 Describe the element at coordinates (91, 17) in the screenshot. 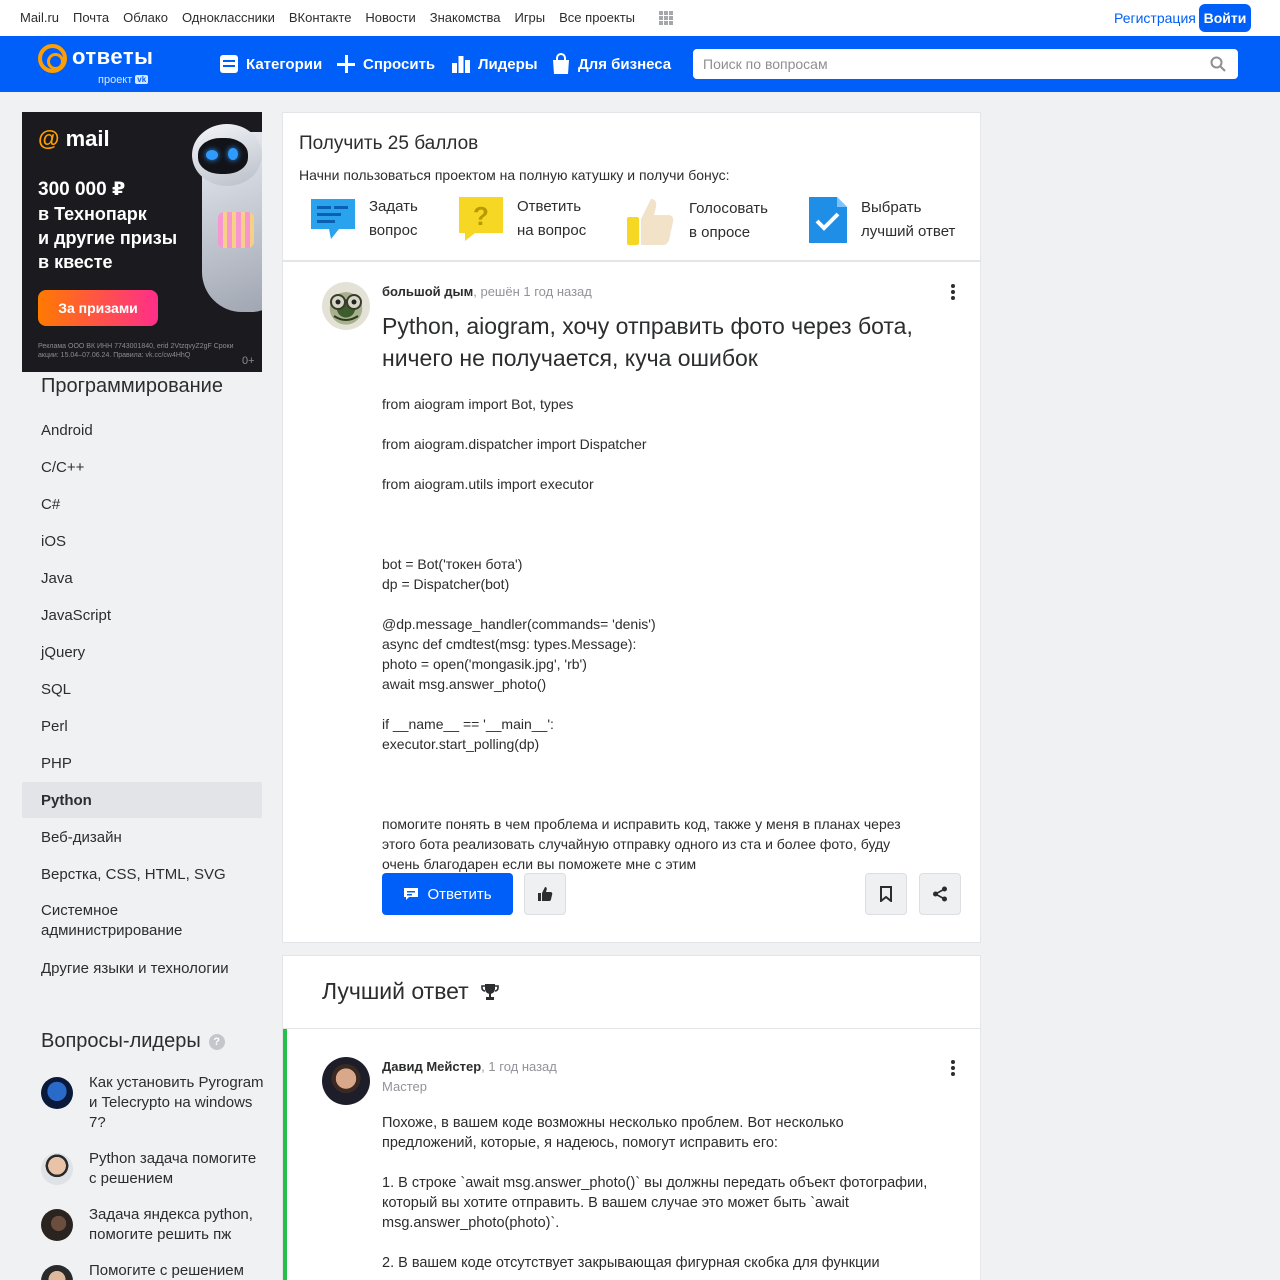

I see `portal-link-mail: Почта` at that location.